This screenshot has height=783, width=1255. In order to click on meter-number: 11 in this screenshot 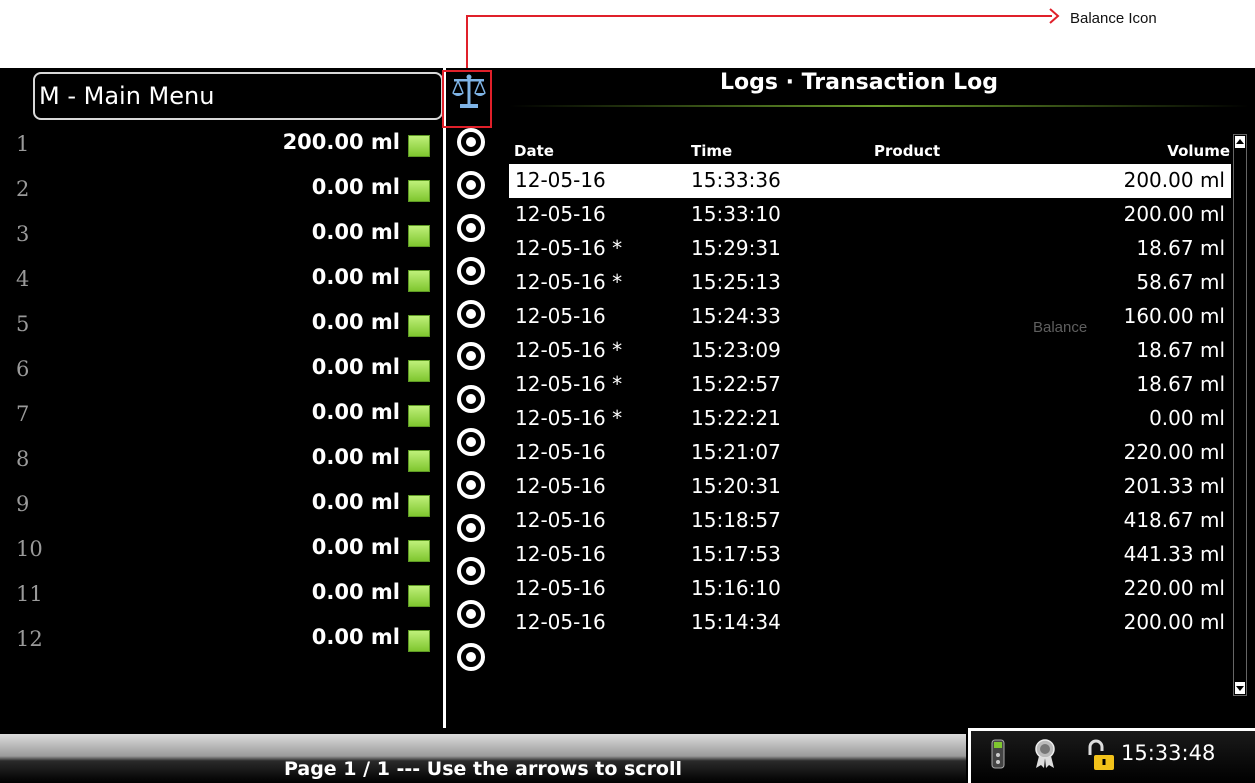, I will do `click(29, 594)`.